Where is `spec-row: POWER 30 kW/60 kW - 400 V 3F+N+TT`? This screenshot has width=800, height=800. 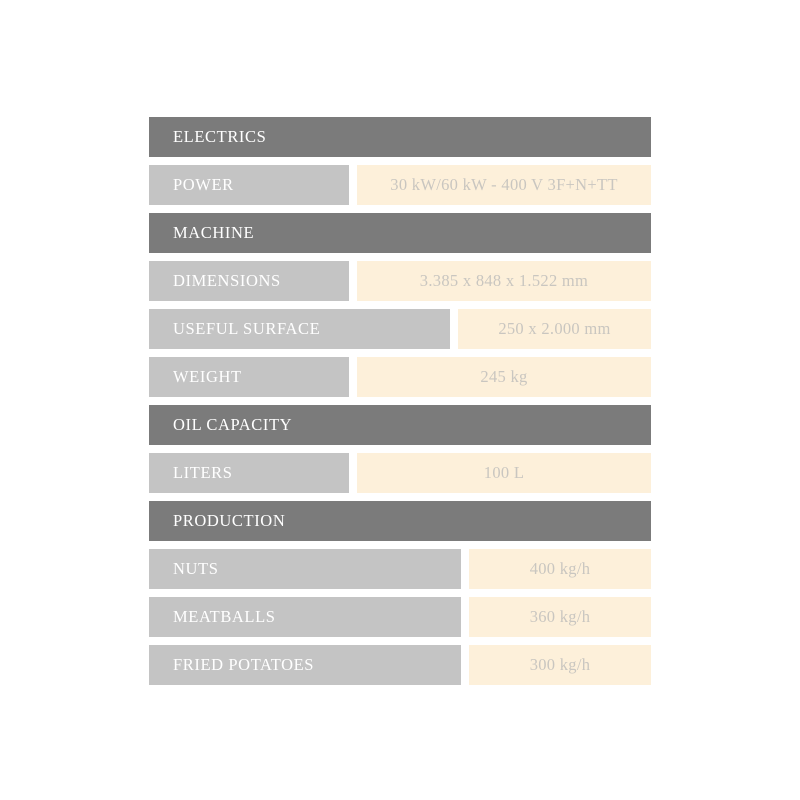
spec-row: POWER 30 kW/60 kW - 400 V 3F+N+TT is located at coordinates (400, 185).